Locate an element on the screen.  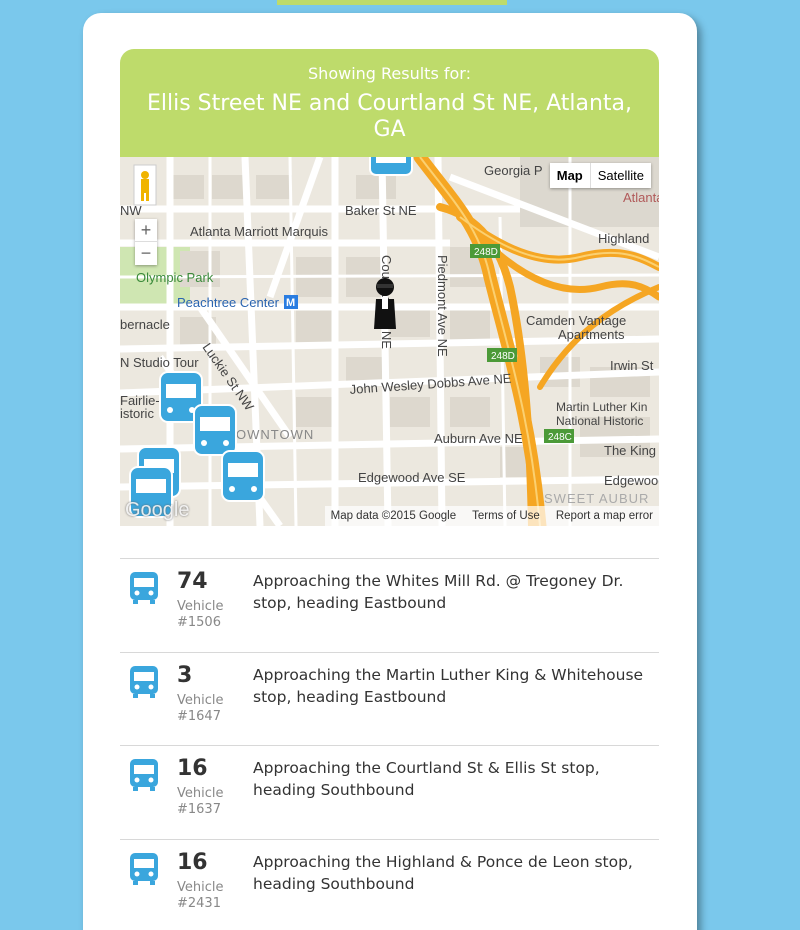
svg-text: Olympic Park is located at coordinates (175, 277).